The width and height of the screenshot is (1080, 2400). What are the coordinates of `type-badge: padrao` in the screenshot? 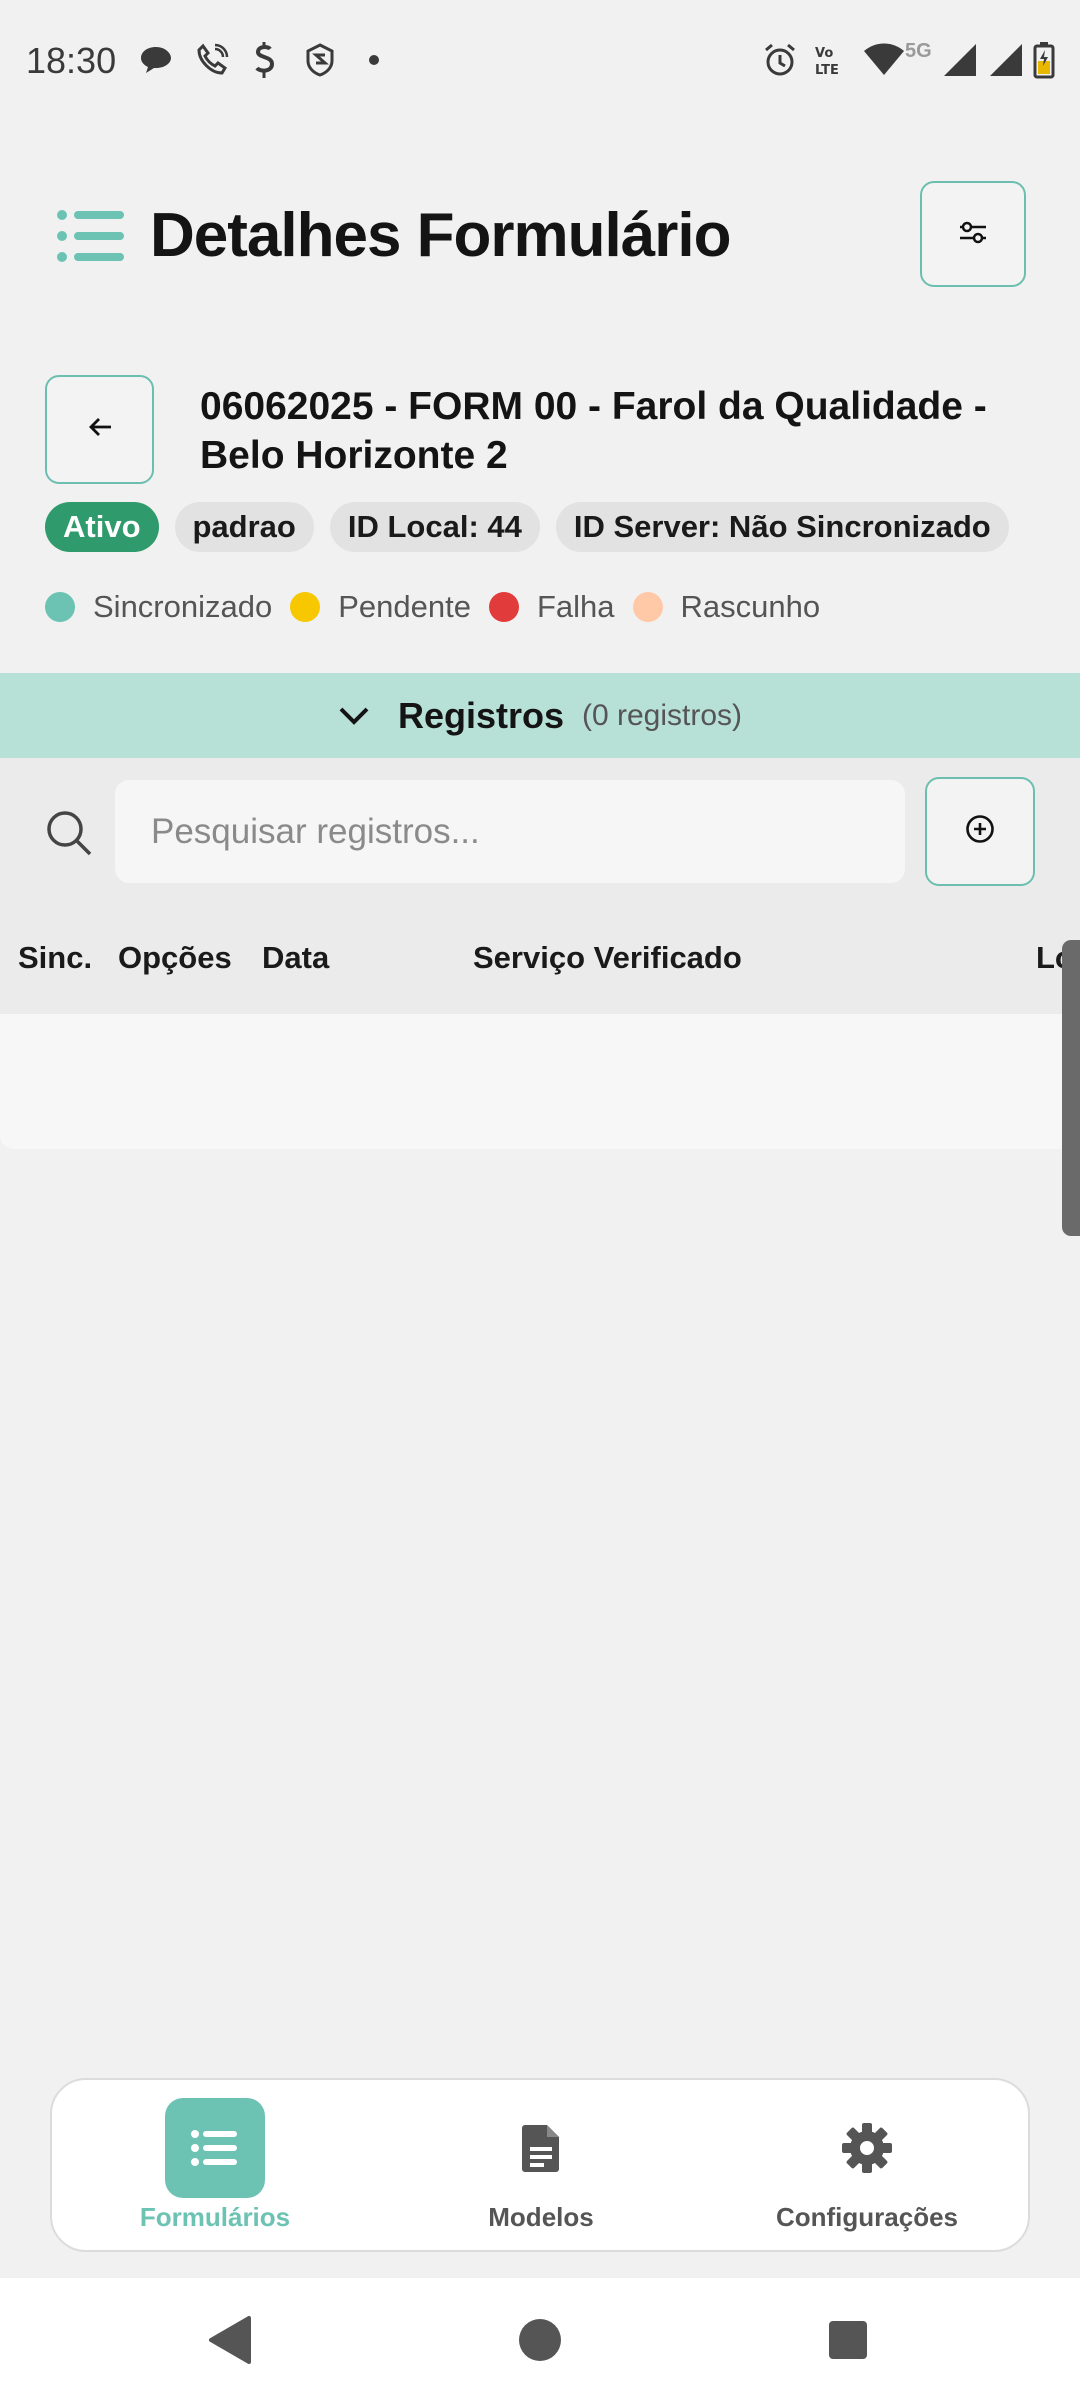 It's located at (244, 527).